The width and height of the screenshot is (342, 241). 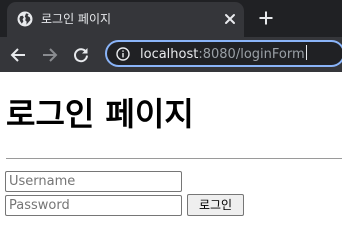 What do you see at coordinates (100, 114) in the screenshot?
I see `page-title: 로그인 페이지` at bounding box center [100, 114].